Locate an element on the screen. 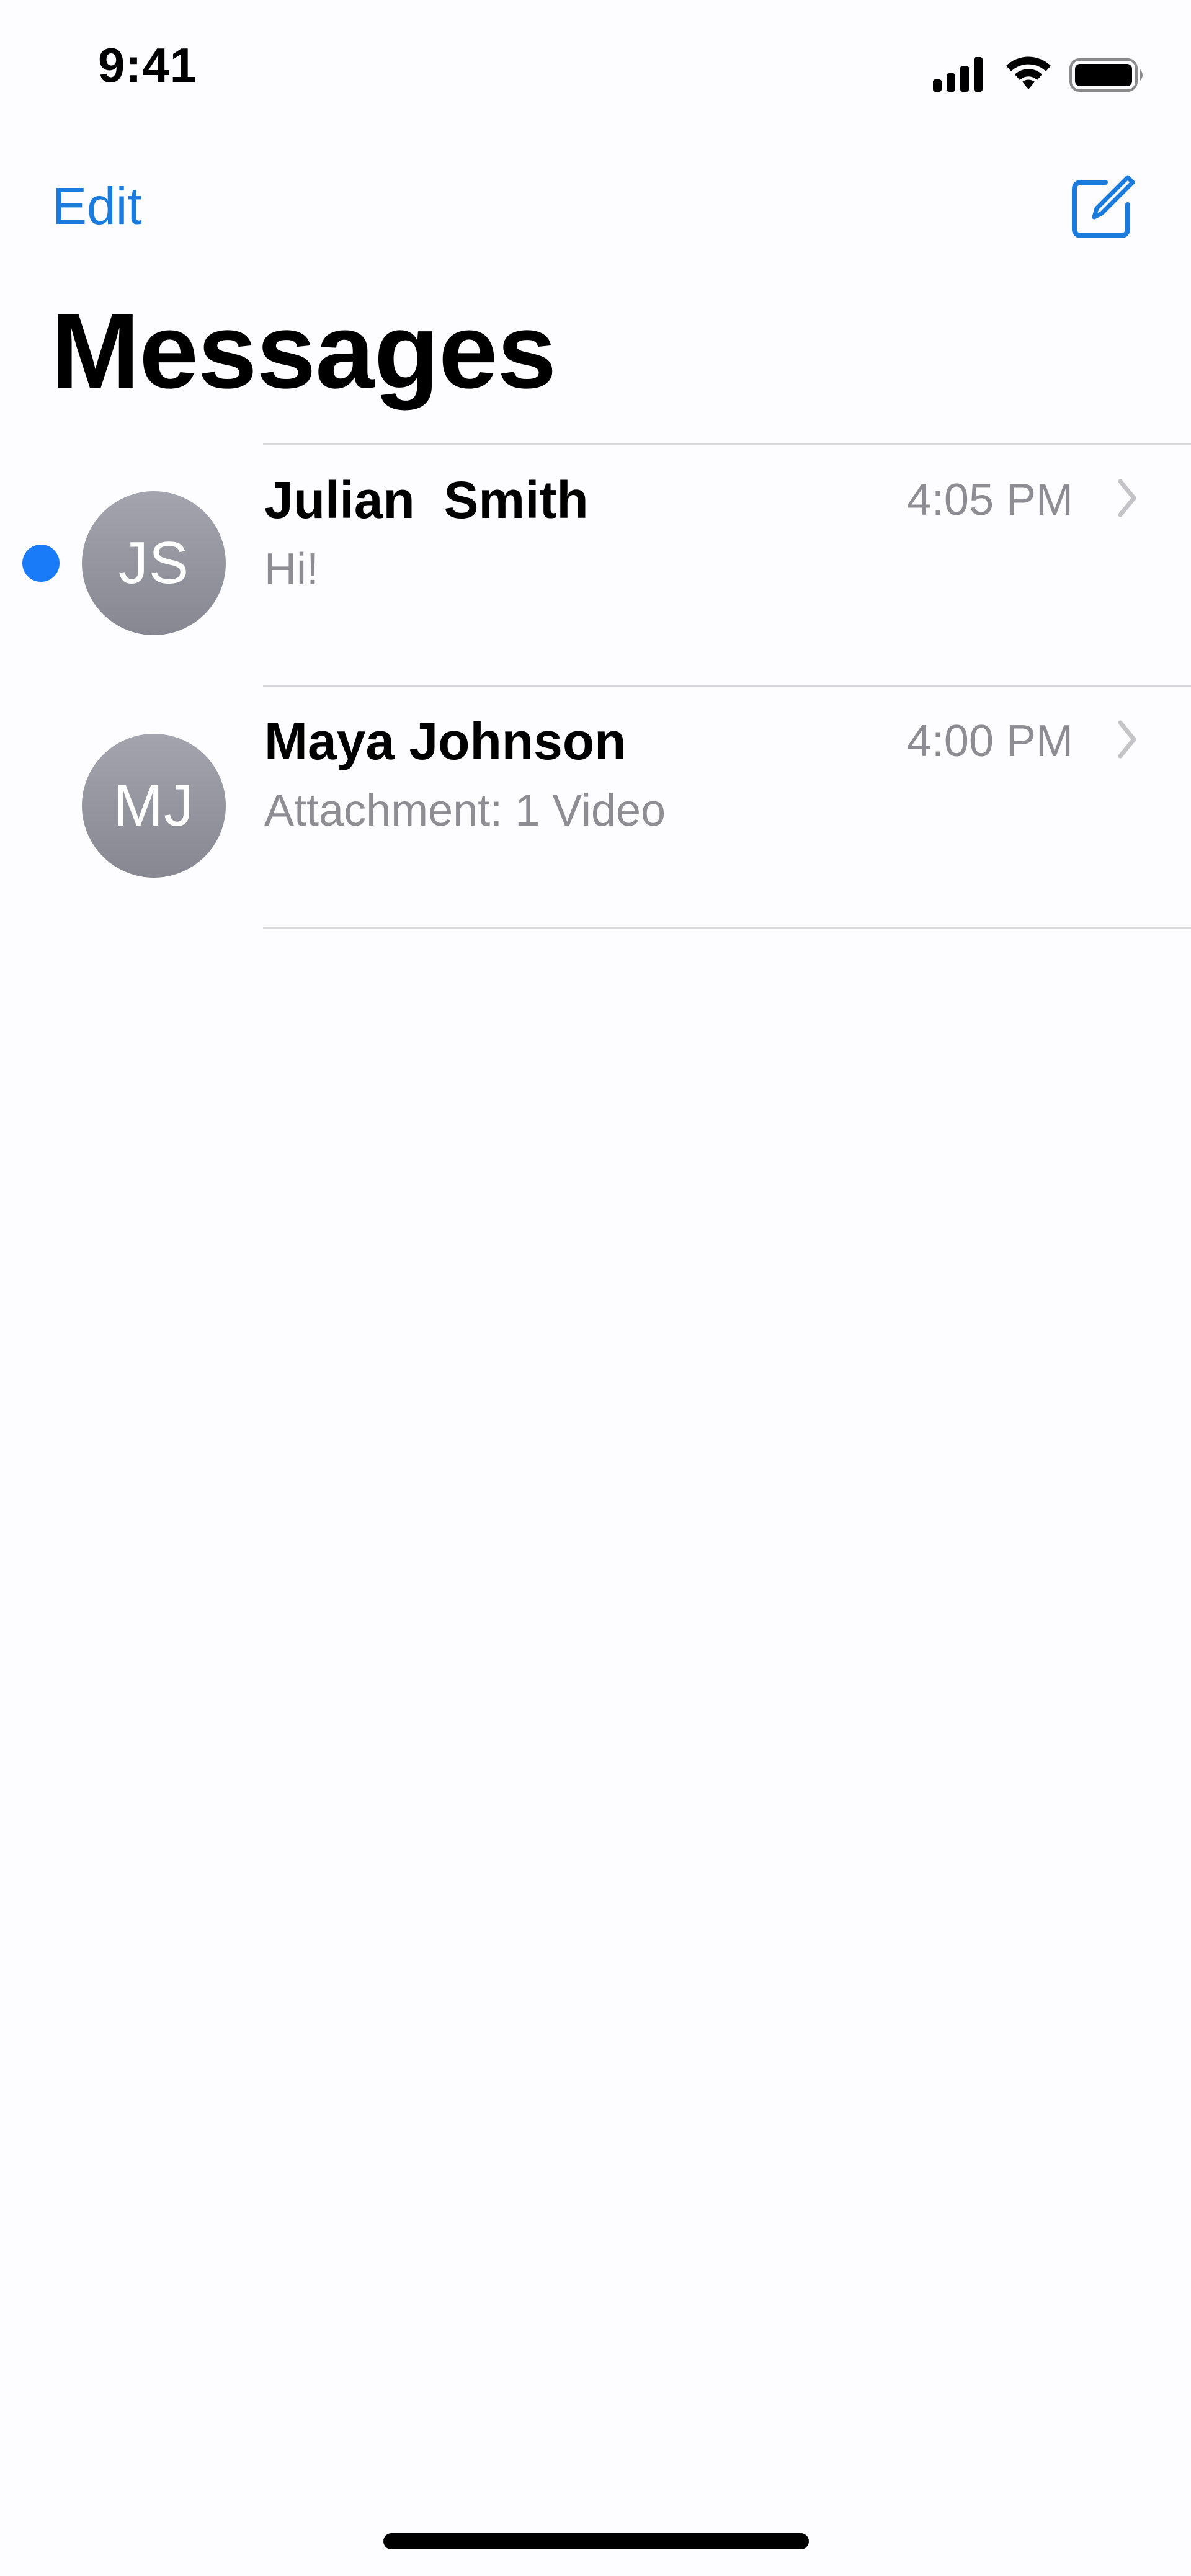 This screenshot has height=2576, width=1191. avatar-initials: MJ is located at coordinates (154, 806).